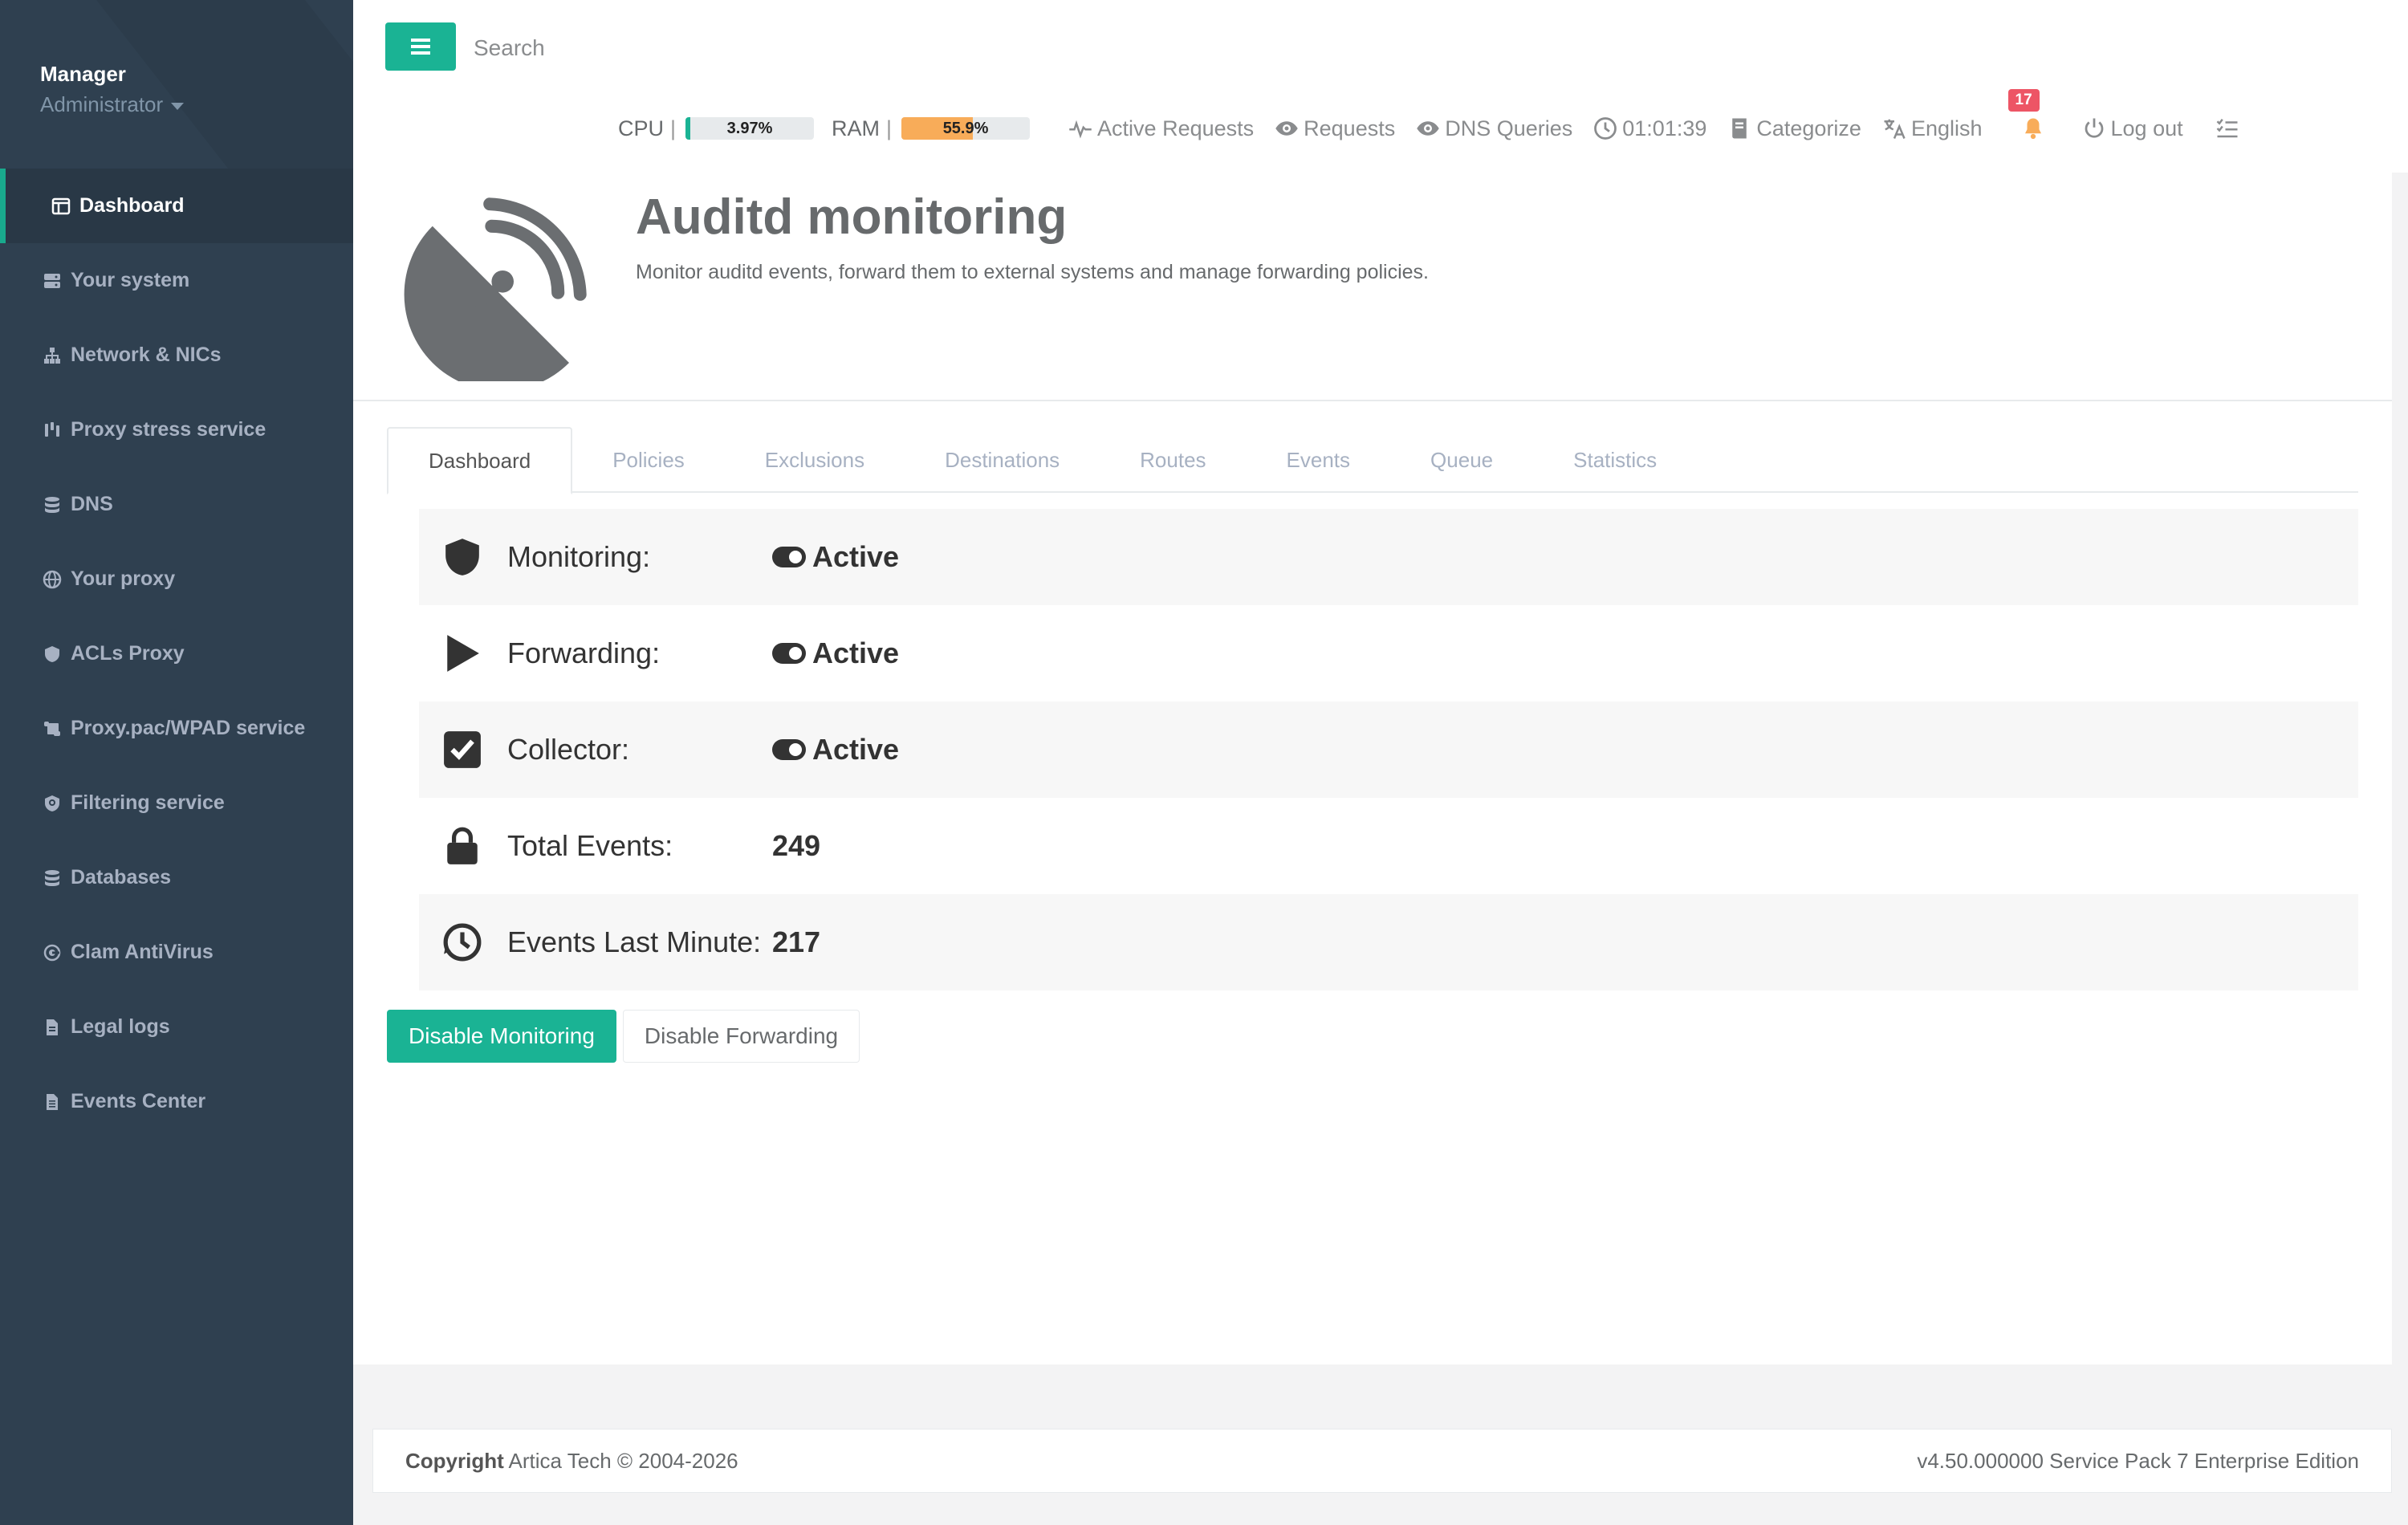  I want to click on monitoring-value: Active, so click(836, 557).